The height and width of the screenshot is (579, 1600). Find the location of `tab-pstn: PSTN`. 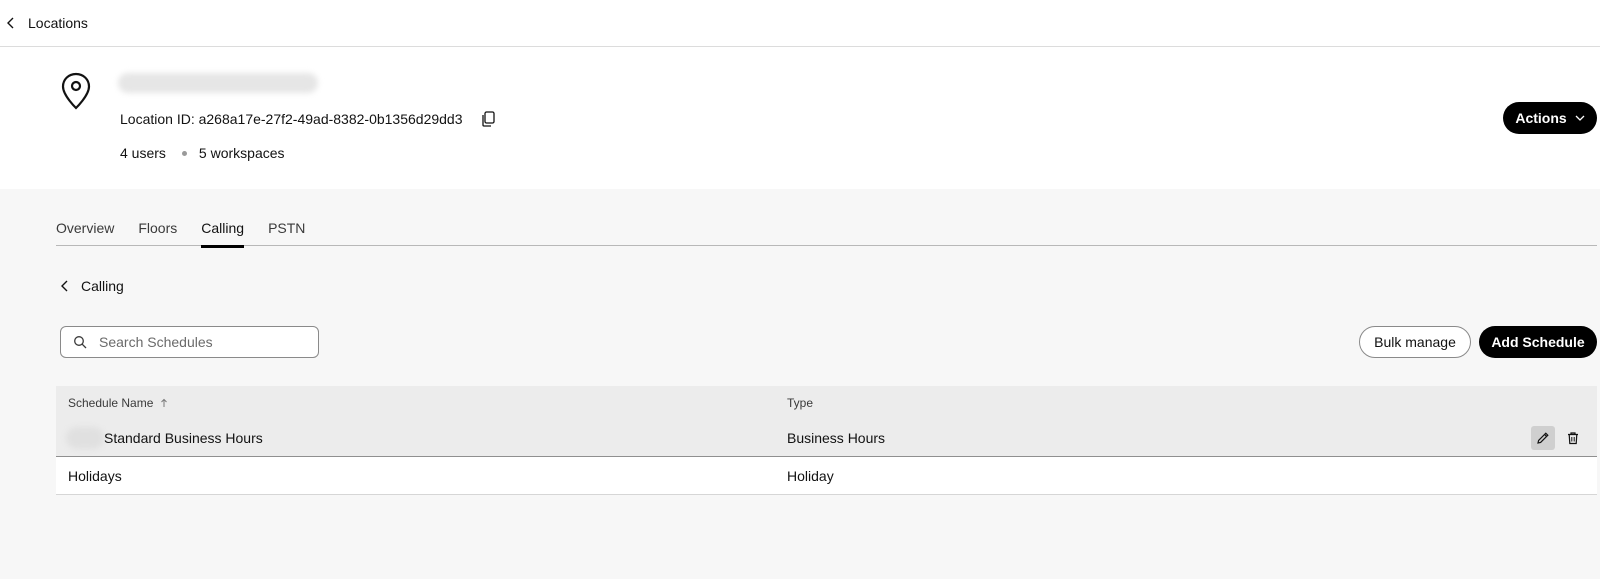

tab-pstn: PSTN is located at coordinates (286, 231).